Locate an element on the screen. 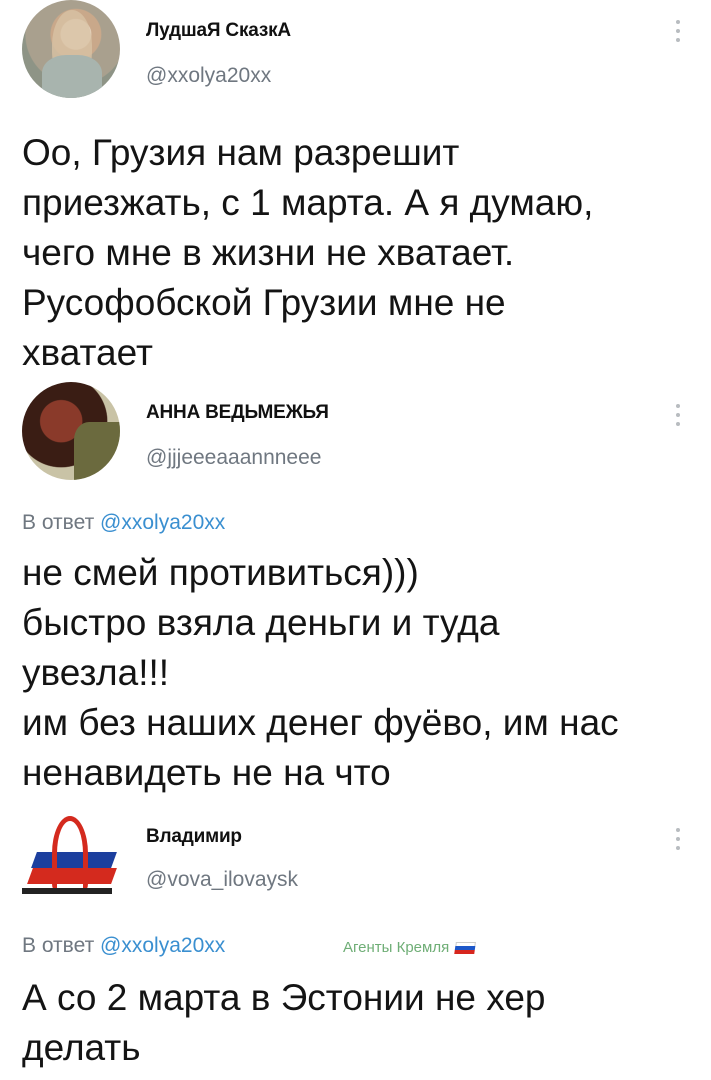 The width and height of the screenshot is (711, 1080). russian-flag-icon is located at coordinates (465, 948).